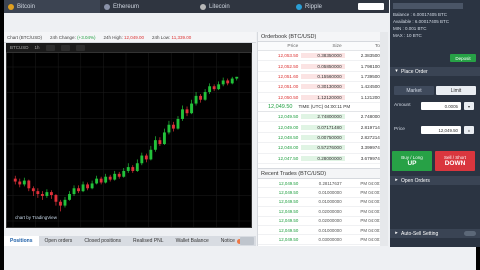 The width and height of the screenshot is (480, 270). What do you see at coordinates (148, 241) in the screenshot?
I see `tab-realised-pnl: Realised PNL` at bounding box center [148, 241].